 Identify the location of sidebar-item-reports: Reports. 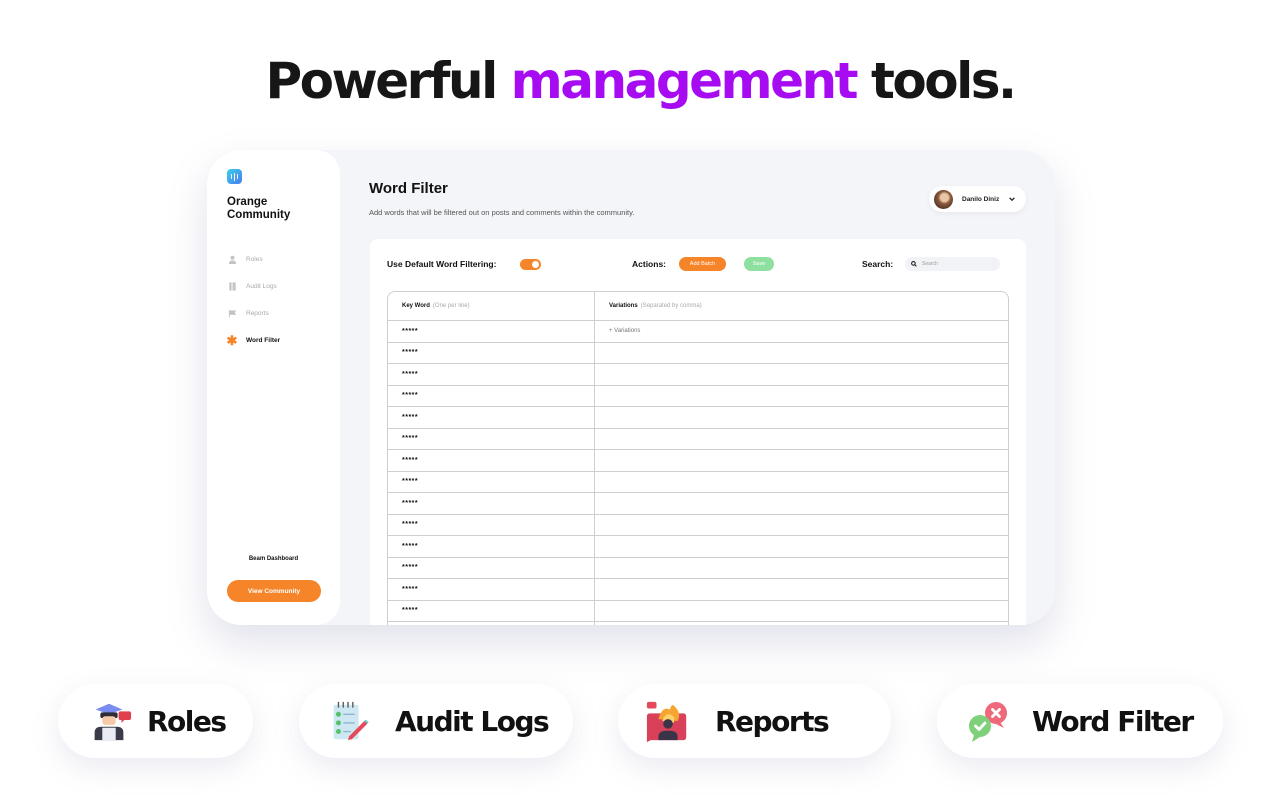
(253, 313).